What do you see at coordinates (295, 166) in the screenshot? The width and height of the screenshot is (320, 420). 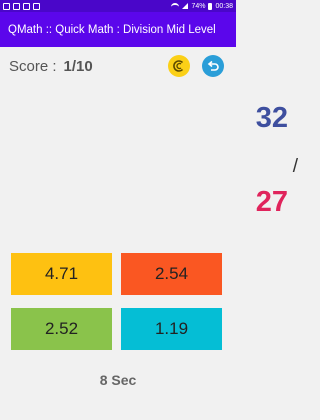 I see `operator: /` at bounding box center [295, 166].